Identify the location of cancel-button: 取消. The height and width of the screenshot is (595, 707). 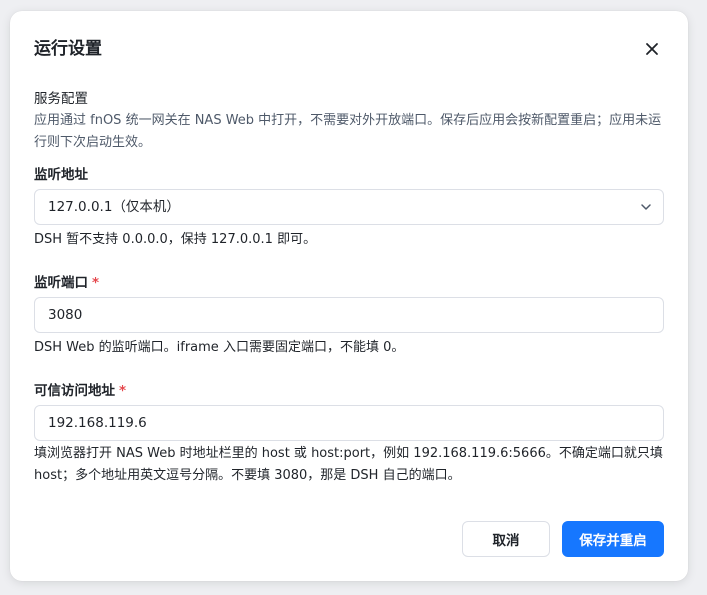
(506, 539).